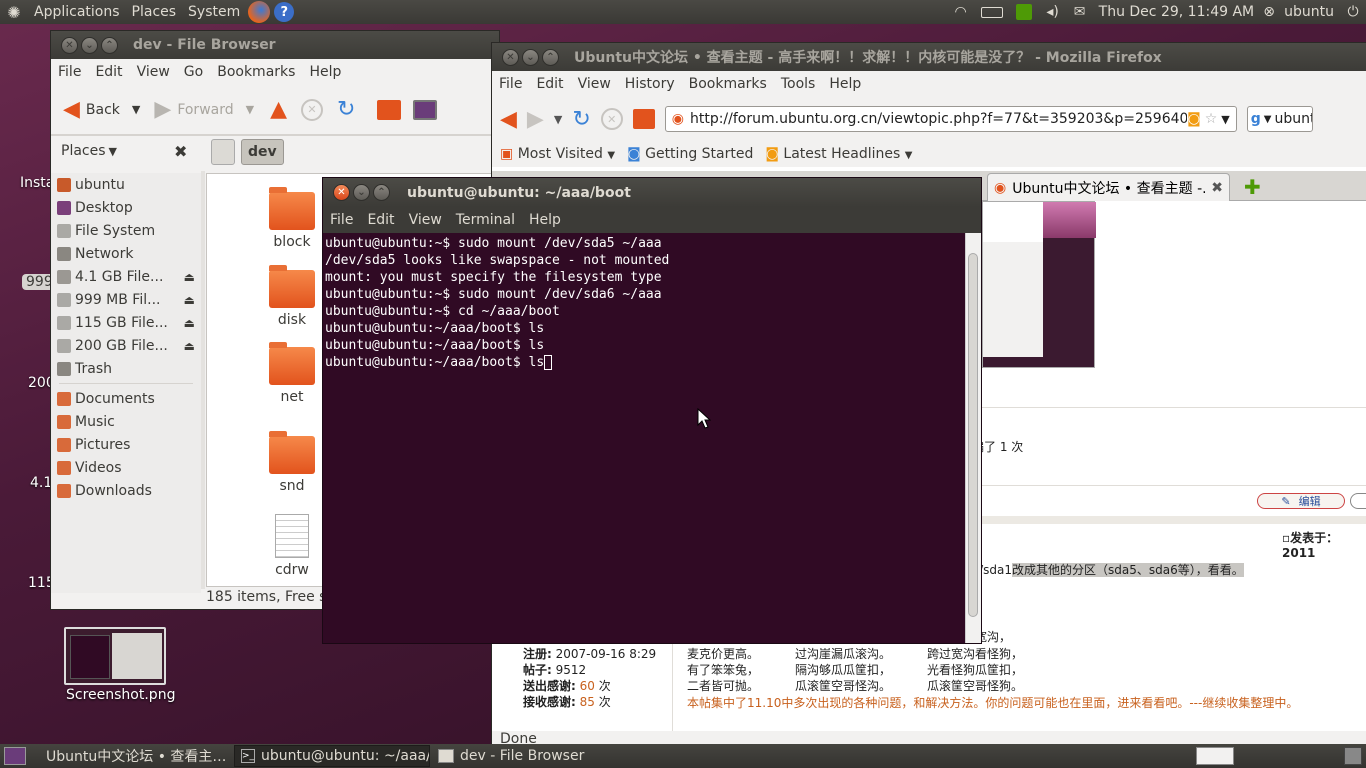 Image resolution: width=1366 pixels, height=768 pixels. I want to click on ff-menu-history: History, so click(650, 84).